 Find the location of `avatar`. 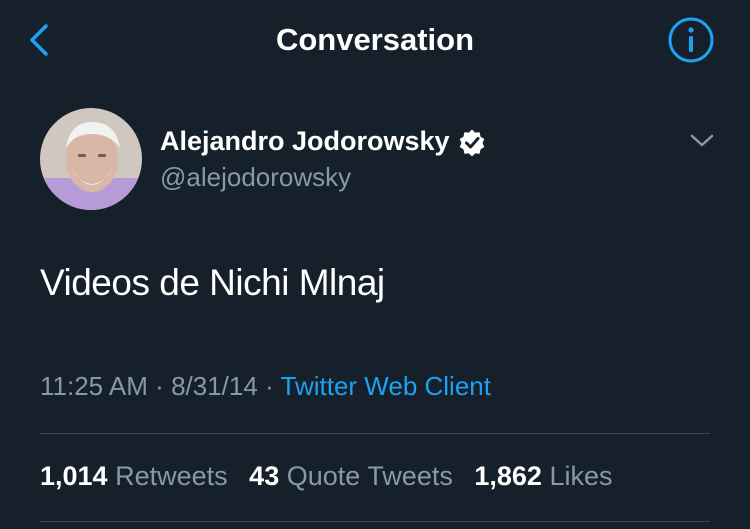

avatar is located at coordinates (91, 159).